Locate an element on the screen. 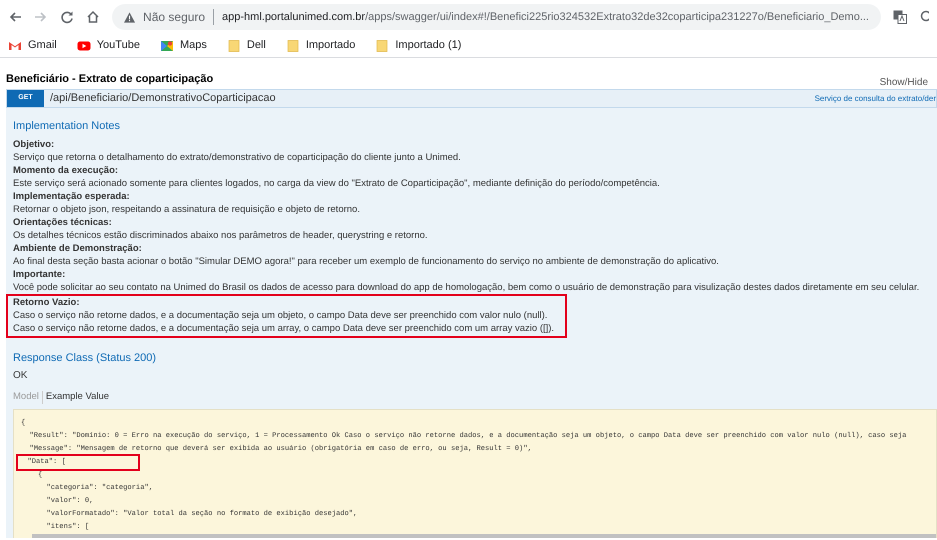  note-text: Você pode solicitar ao seu contato na Unimed do Brasil os dados de acesso para download do app de homologação, bem como o usuário de demonstração para visulização destes dados diretamente em seu celular. is located at coordinates (466, 287).